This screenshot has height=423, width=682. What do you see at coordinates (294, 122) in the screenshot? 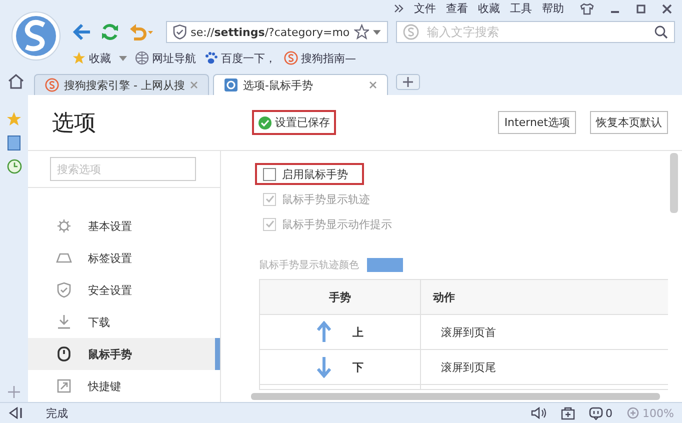
I see `saved-status: 设置已保存` at bounding box center [294, 122].